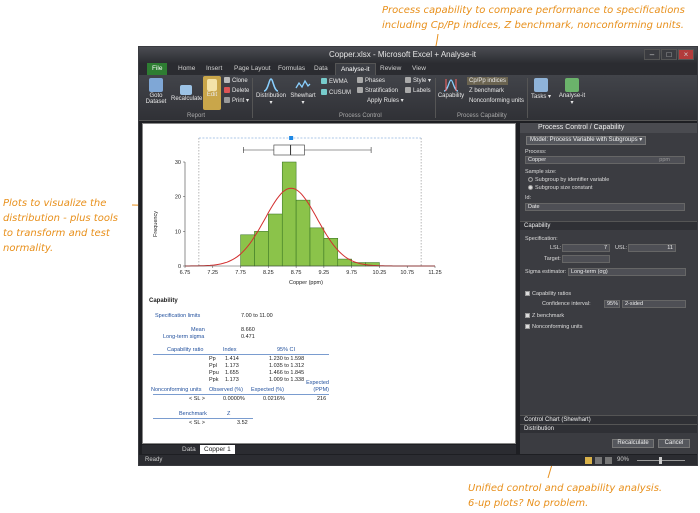 The width and height of the screenshot is (700, 513). What do you see at coordinates (217, 449) in the screenshot?
I see `sheet-tab-copper: Copper 1` at bounding box center [217, 449].